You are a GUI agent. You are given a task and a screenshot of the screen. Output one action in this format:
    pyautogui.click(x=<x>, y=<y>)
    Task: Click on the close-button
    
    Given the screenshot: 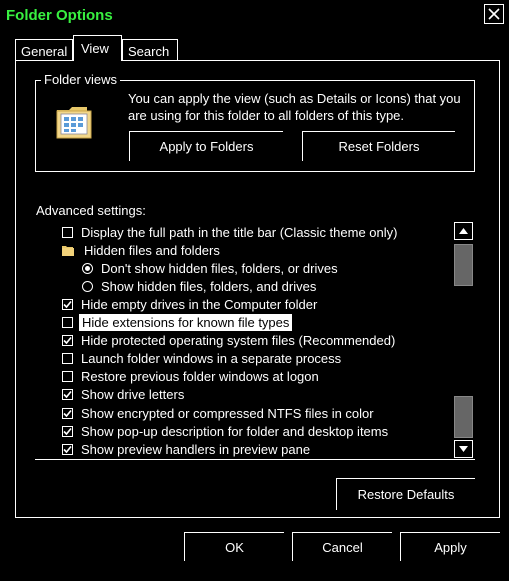 What is the action you would take?
    pyautogui.click(x=494, y=14)
    